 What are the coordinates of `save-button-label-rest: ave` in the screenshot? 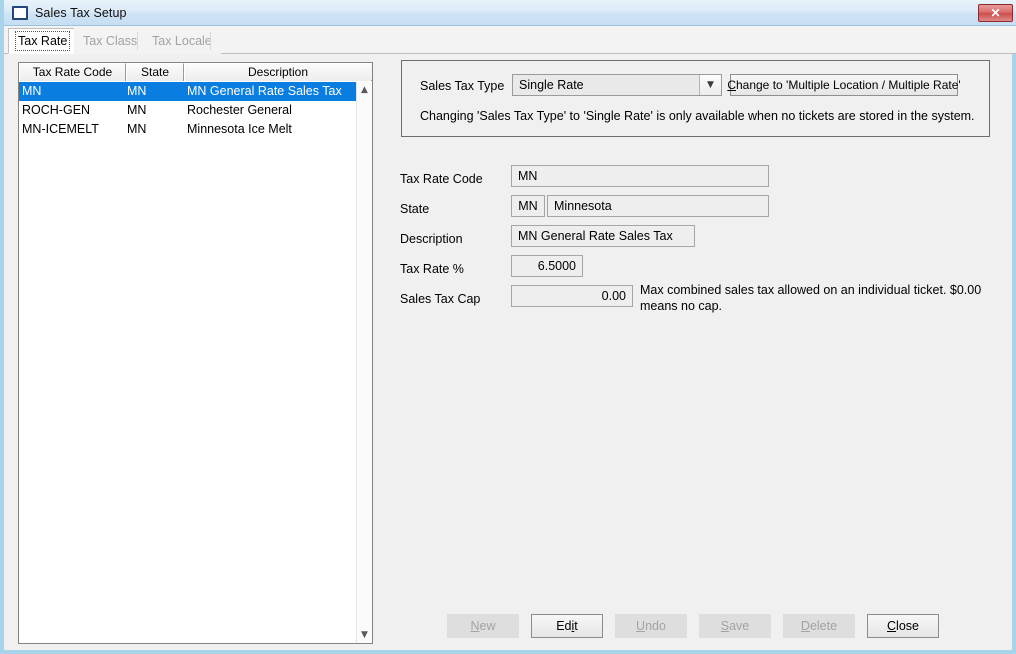 It's located at (739, 626).